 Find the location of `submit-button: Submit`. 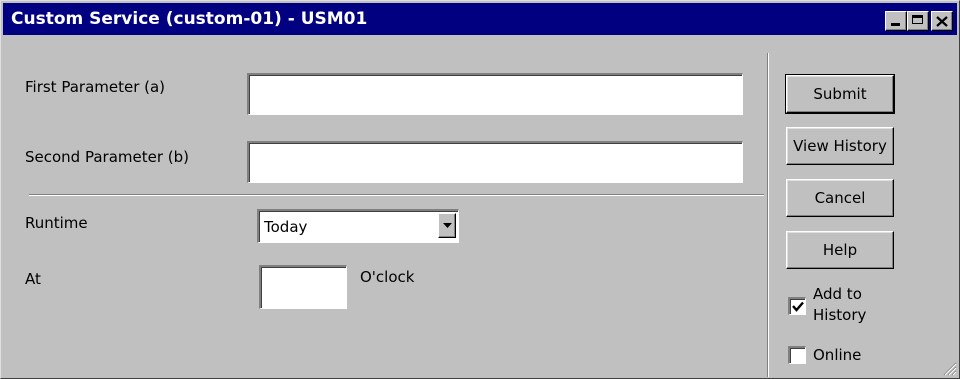

submit-button: Submit is located at coordinates (840, 94).